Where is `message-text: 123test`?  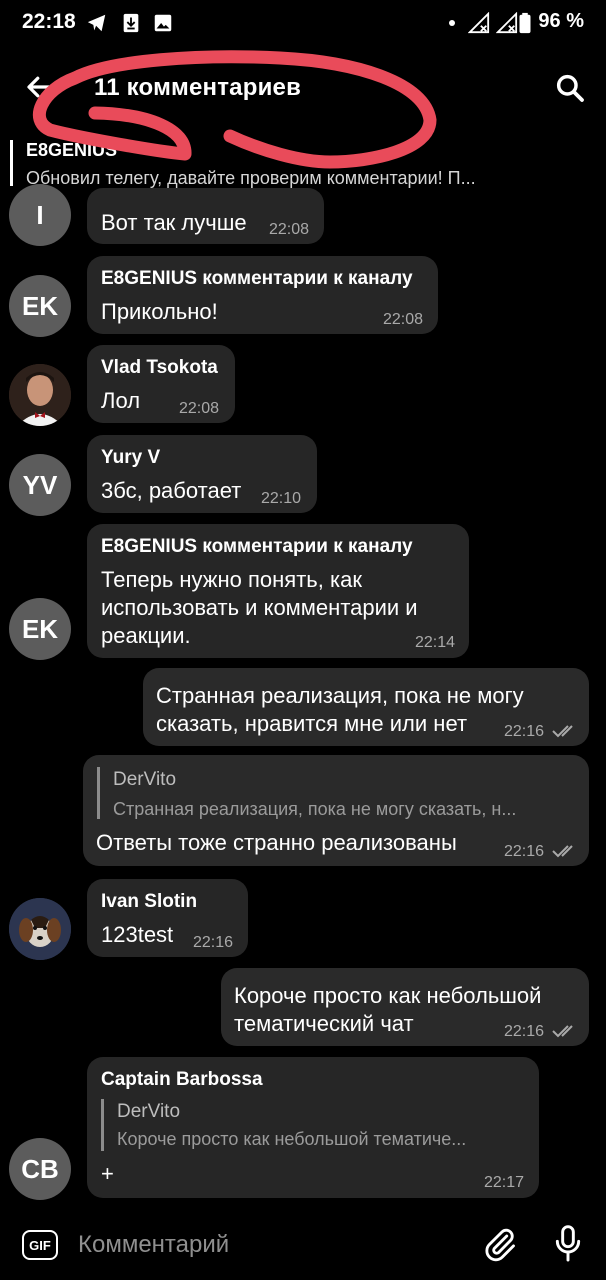
message-text: 123test is located at coordinates (137, 934).